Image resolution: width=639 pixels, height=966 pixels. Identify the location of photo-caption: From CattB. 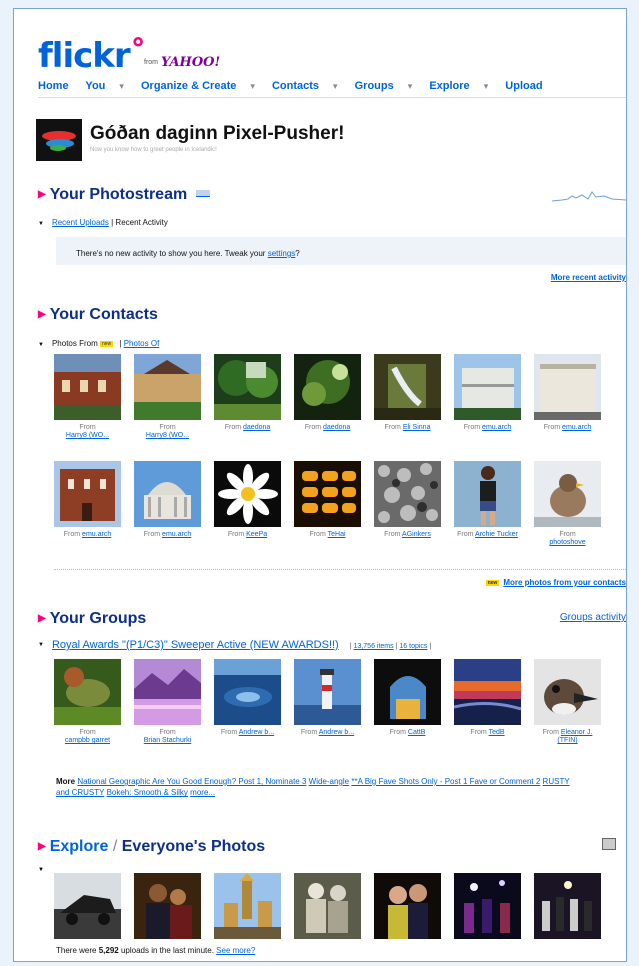
(407, 733).